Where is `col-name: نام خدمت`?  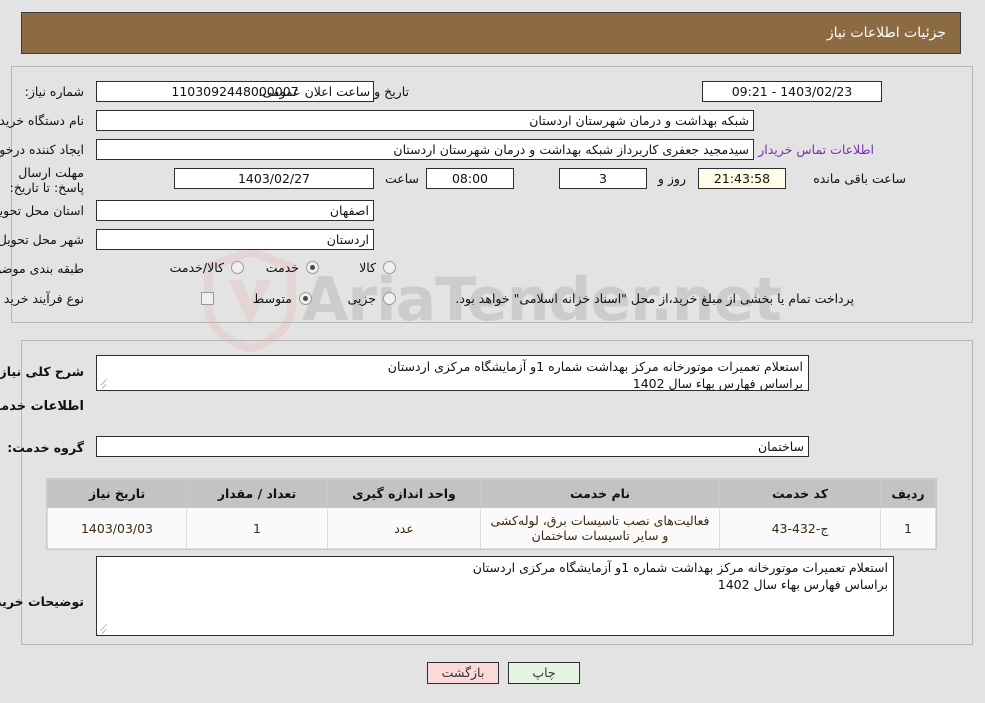 col-name: نام خدمت is located at coordinates (601, 493).